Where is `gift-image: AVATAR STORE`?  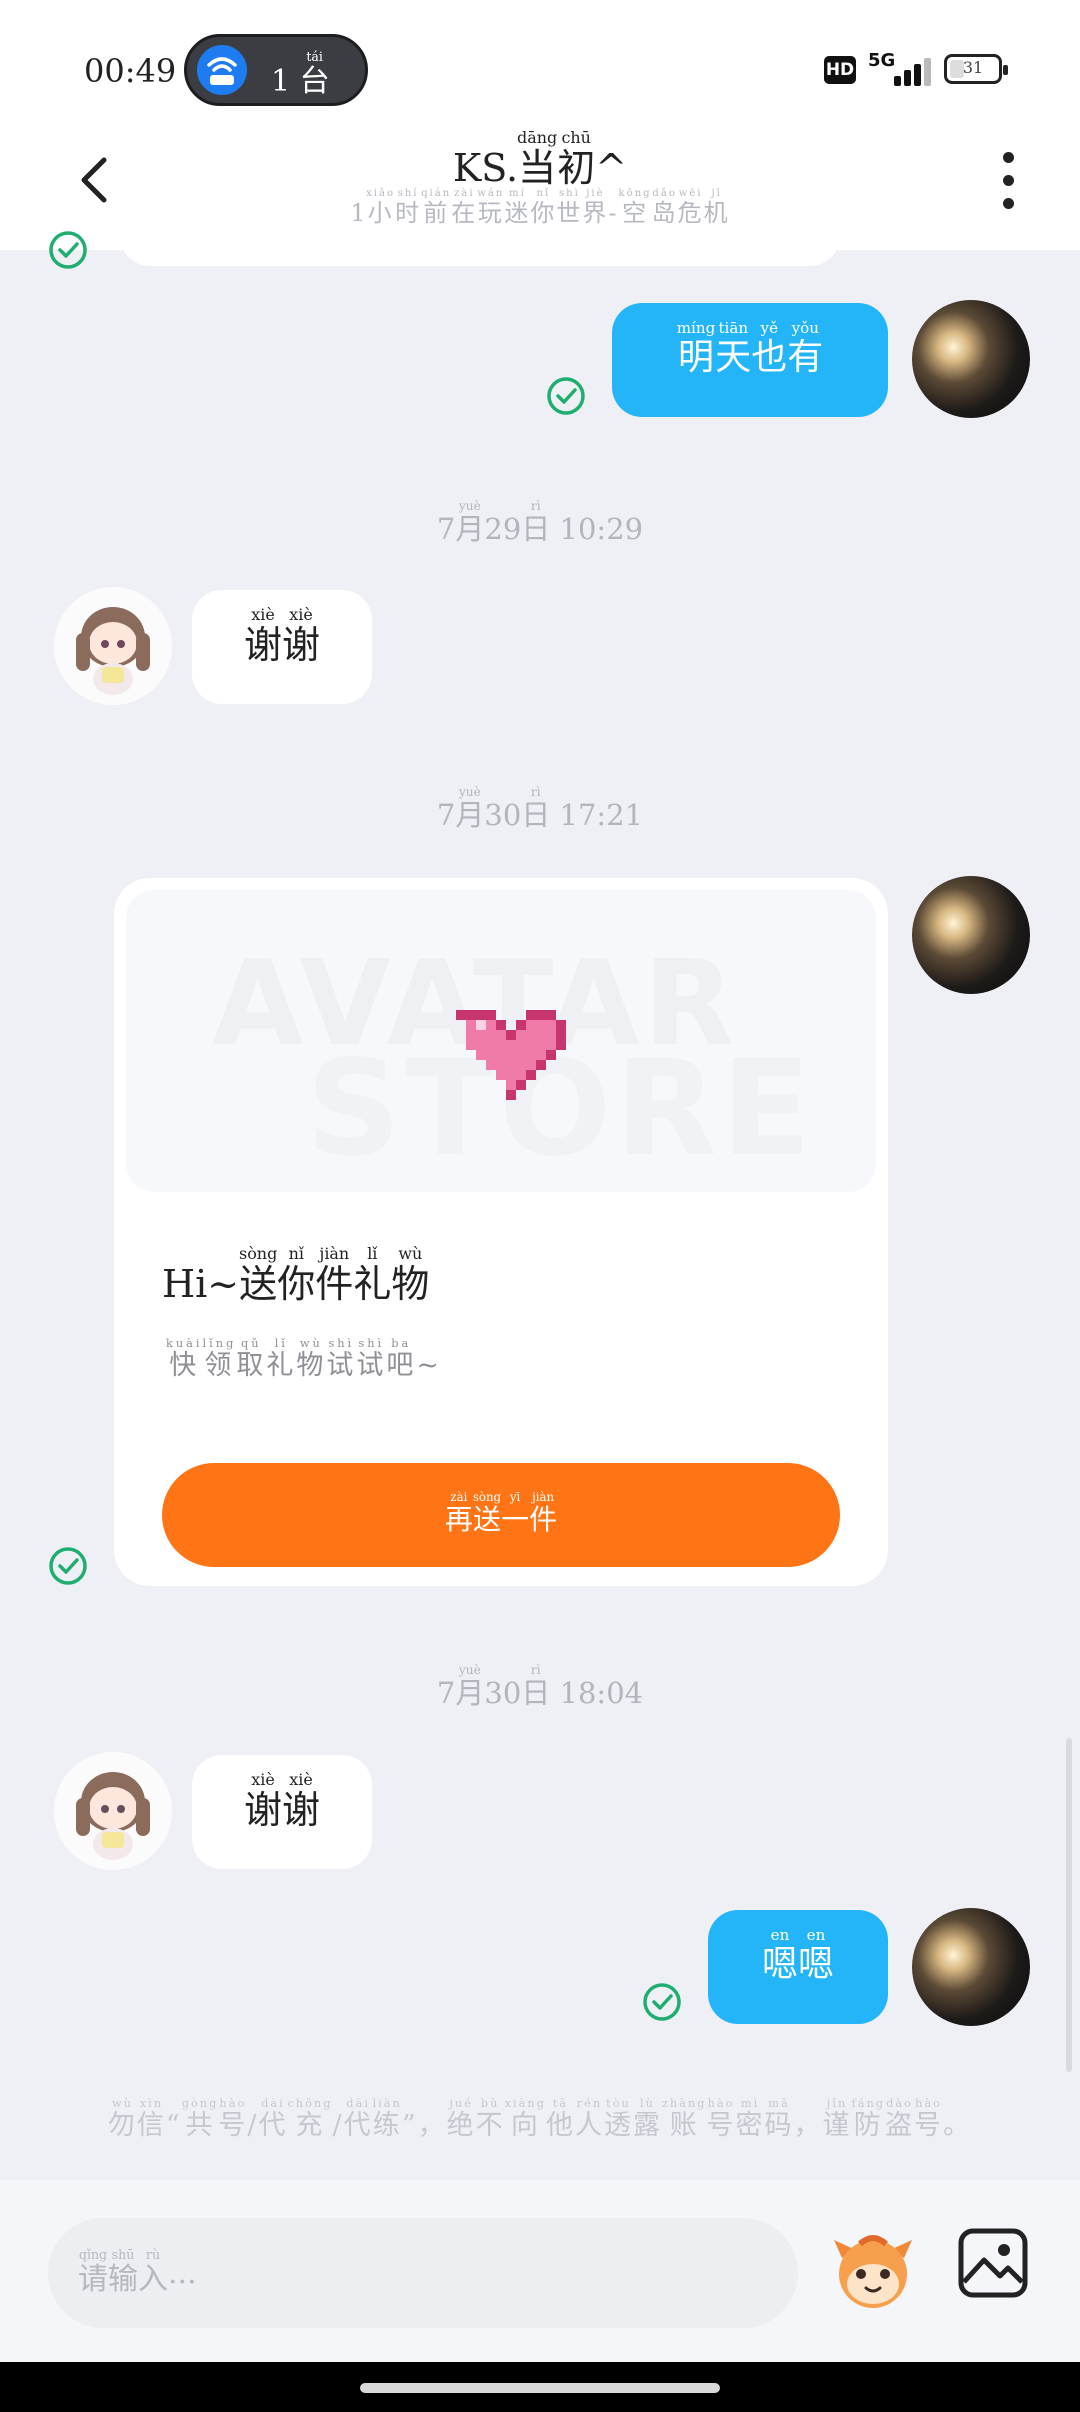
gift-image: AVATAR STORE is located at coordinates (501, 1041).